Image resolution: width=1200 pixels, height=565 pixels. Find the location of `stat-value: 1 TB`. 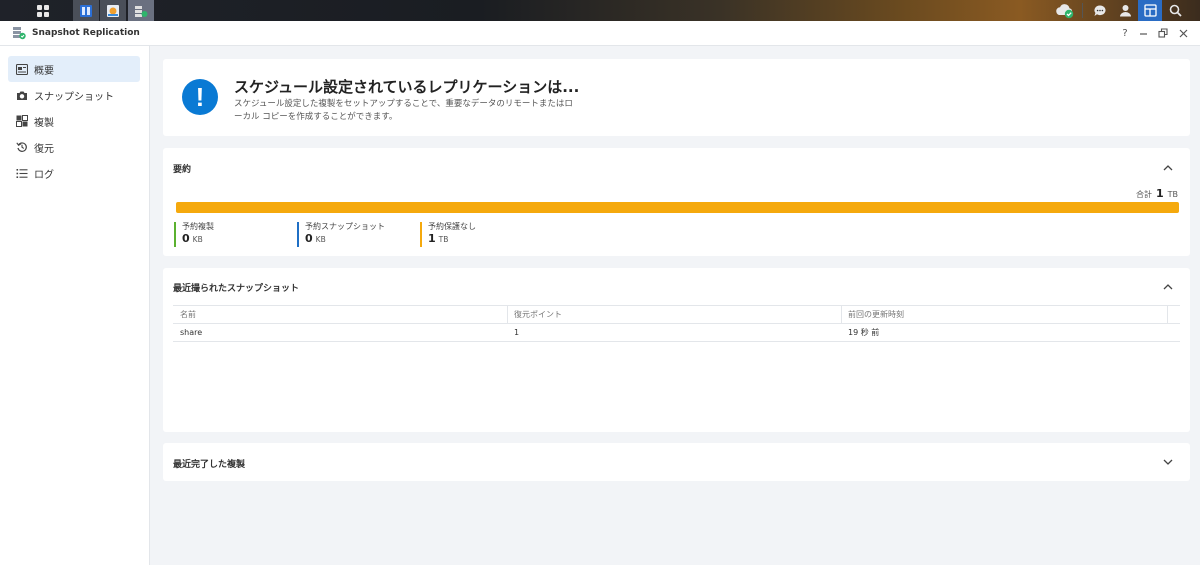

stat-value: 1 TB is located at coordinates (452, 239).